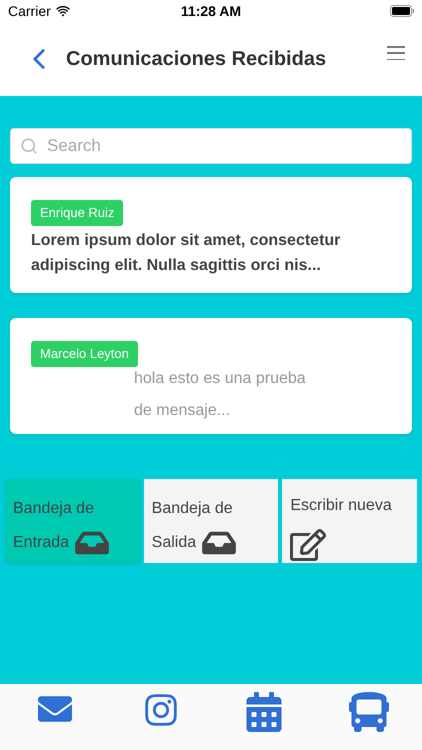 The image size is (422, 750). What do you see at coordinates (211, 11) in the screenshot?
I see `clock-time: 11:28 AM` at bounding box center [211, 11].